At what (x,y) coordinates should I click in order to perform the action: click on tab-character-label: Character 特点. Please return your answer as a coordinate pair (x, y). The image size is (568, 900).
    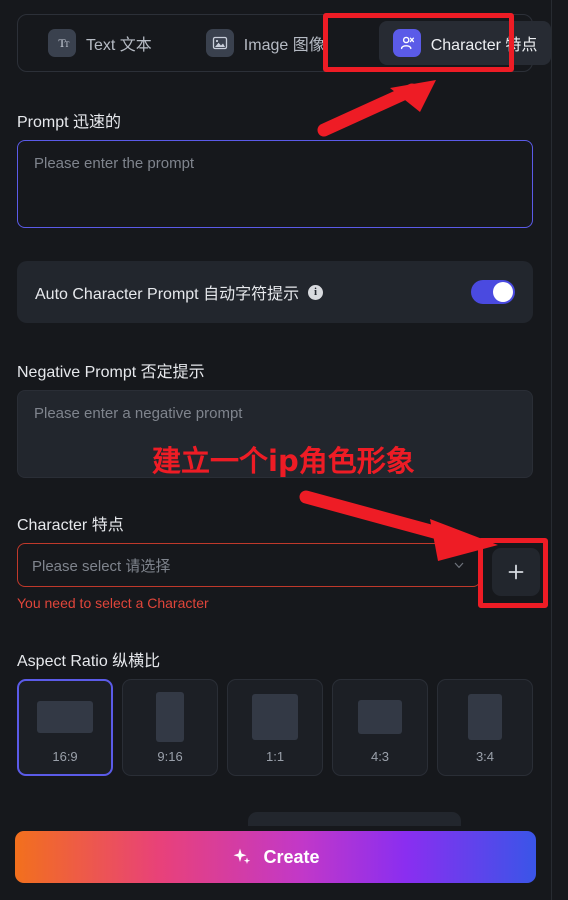
    Looking at the image, I should click on (484, 45).